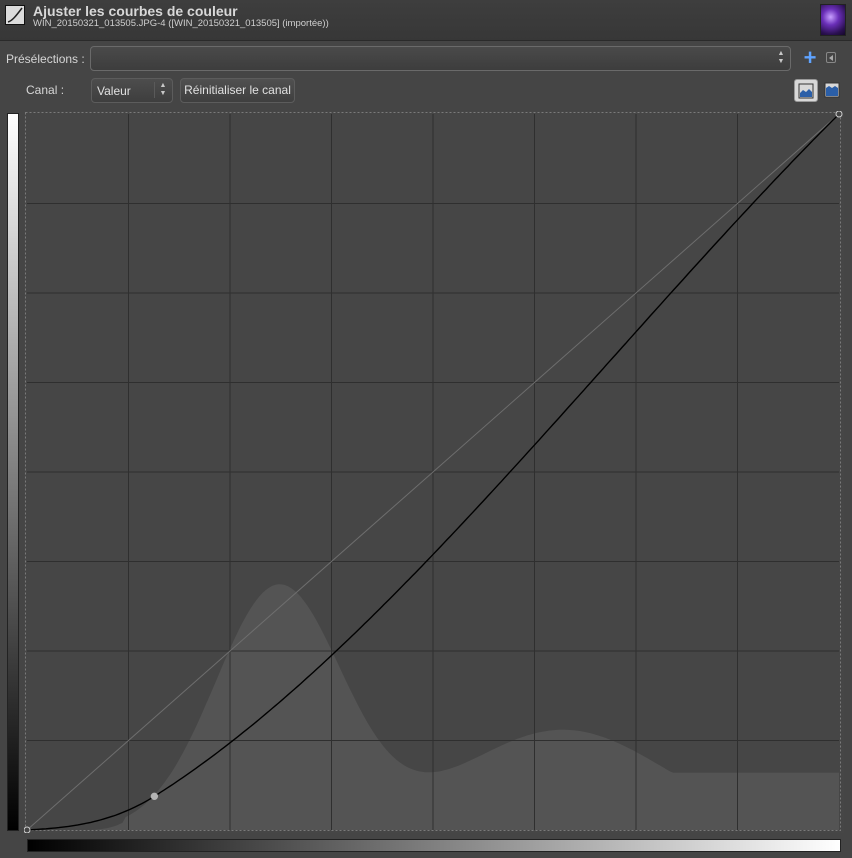 This screenshot has width=852, height=858. I want to click on linear-histogram-icon, so click(806, 90).